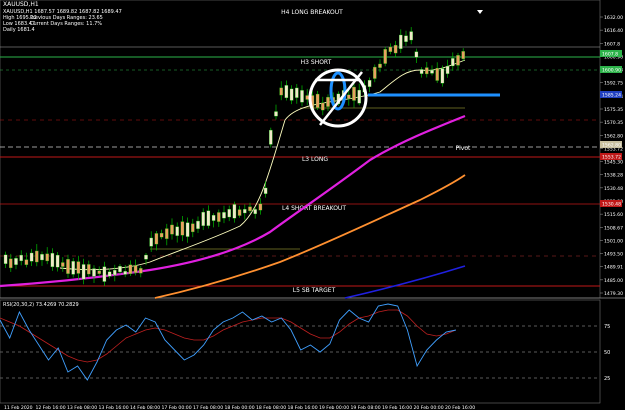  Describe the element at coordinates (607, 353) in the screenshot. I see `rsi-scale-label: 50` at that location.